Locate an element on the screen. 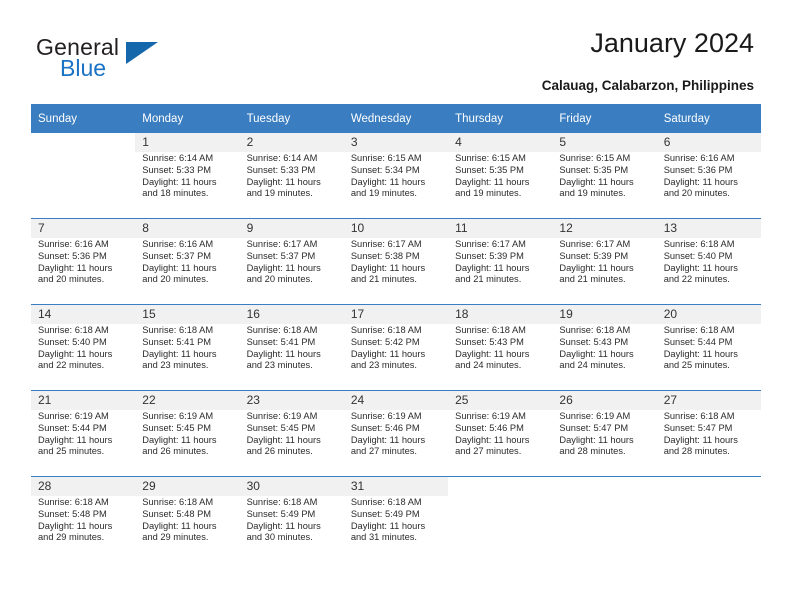 Image resolution: width=792 pixels, height=612 pixels. day-number: 13 is located at coordinates (708, 228).